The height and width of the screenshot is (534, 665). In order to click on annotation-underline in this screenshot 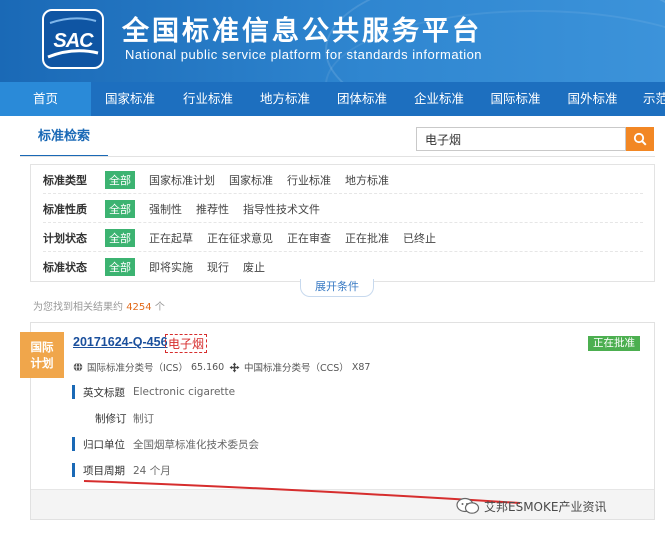, I will do `click(302, 492)`.